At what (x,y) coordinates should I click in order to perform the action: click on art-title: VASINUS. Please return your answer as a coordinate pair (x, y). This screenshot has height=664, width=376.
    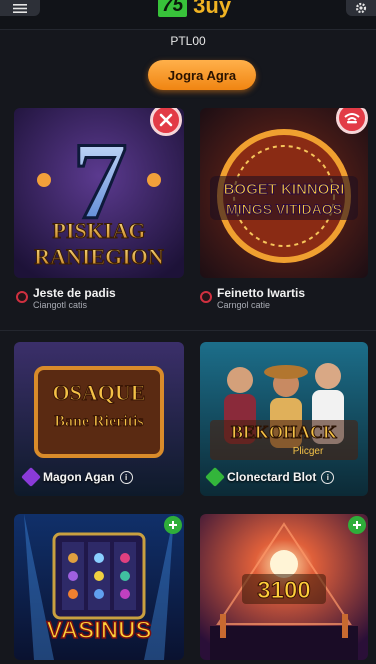
    Looking at the image, I should click on (99, 630).